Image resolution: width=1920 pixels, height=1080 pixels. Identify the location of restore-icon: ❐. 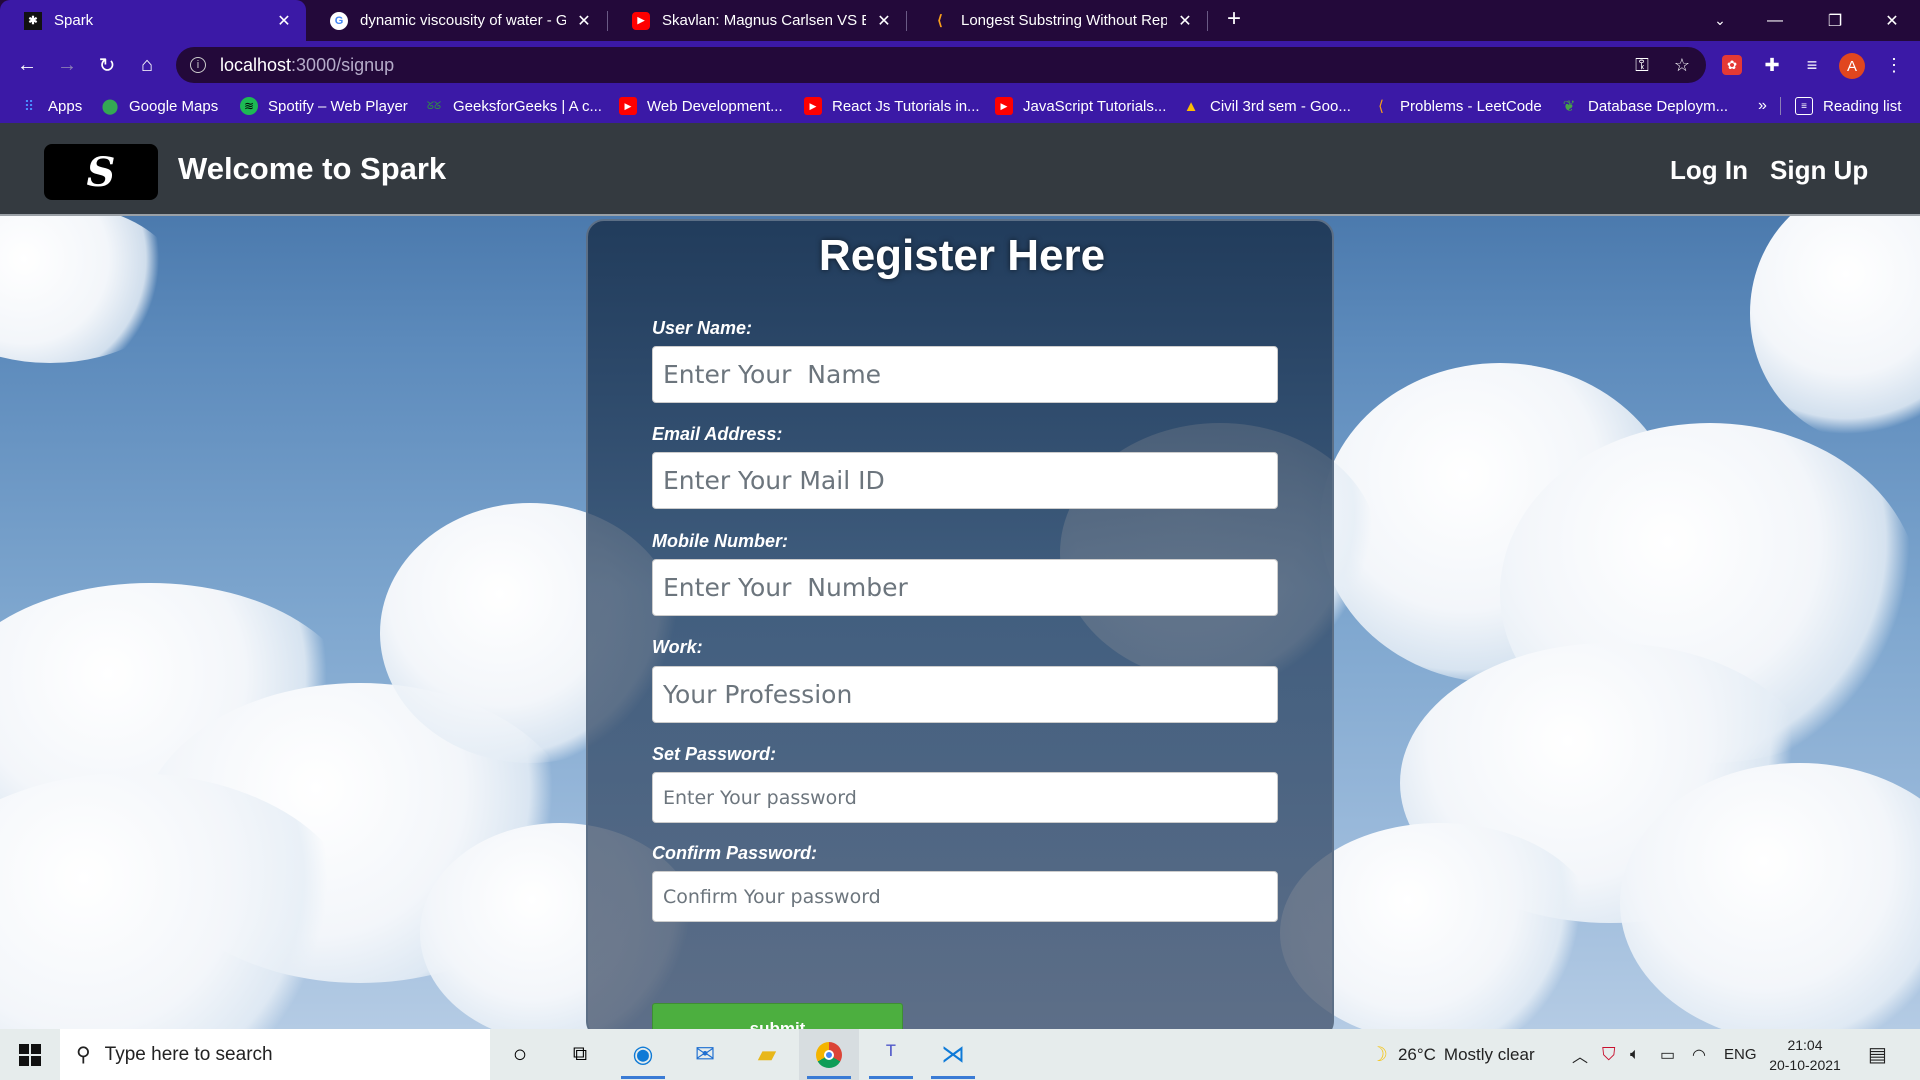
(1835, 20).